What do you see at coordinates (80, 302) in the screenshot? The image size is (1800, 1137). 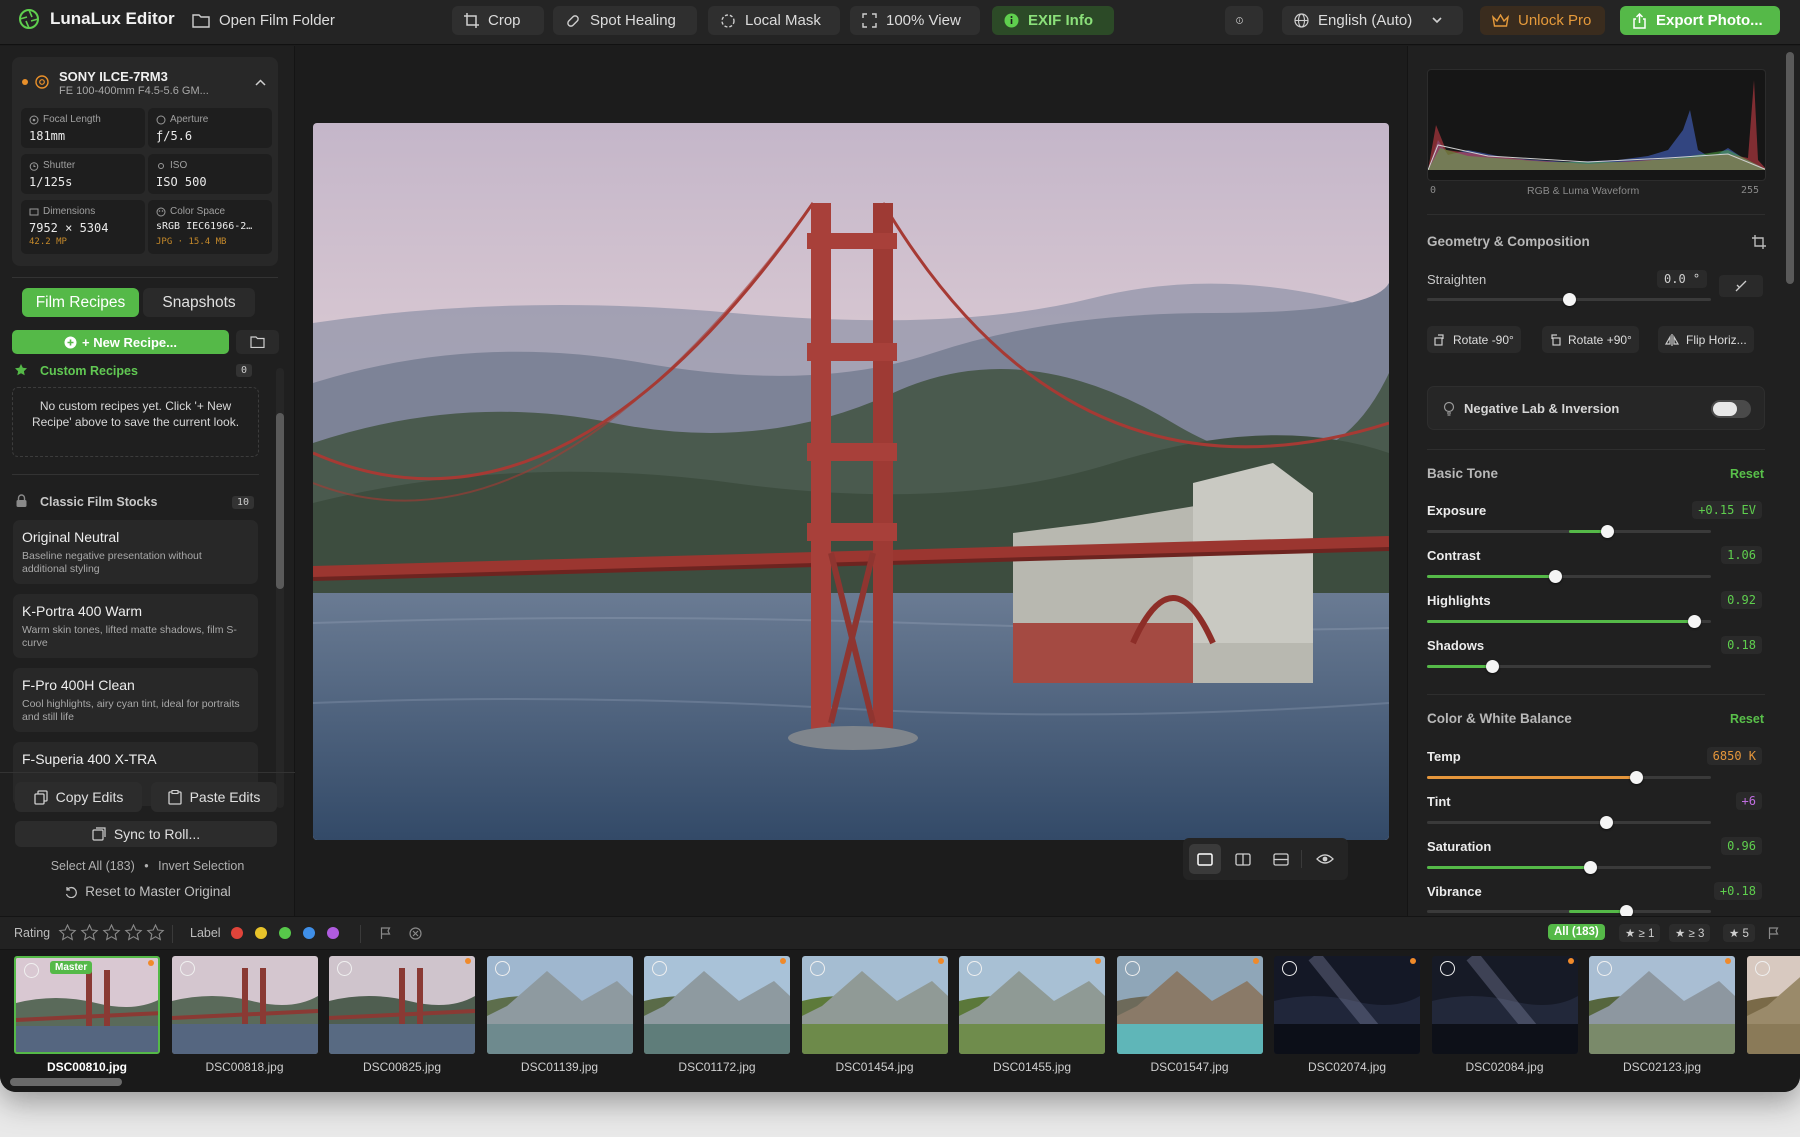 I see `tab-film-recipes: Film Recipes` at bounding box center [80, 302].